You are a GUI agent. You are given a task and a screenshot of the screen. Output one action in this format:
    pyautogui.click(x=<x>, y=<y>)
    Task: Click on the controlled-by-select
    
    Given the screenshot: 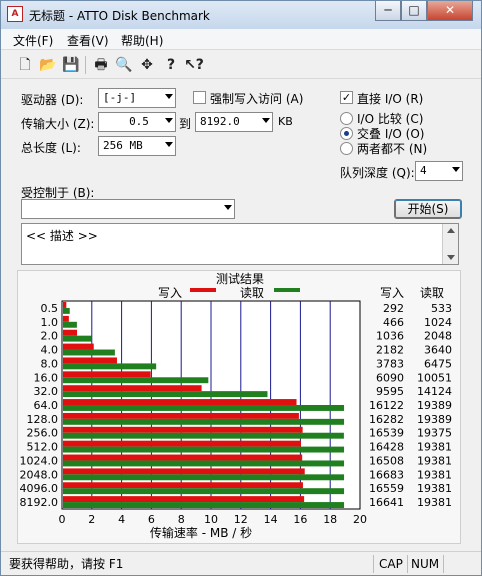 What is the action you would take?
    pyautogui.click(x=128, y=209)
    